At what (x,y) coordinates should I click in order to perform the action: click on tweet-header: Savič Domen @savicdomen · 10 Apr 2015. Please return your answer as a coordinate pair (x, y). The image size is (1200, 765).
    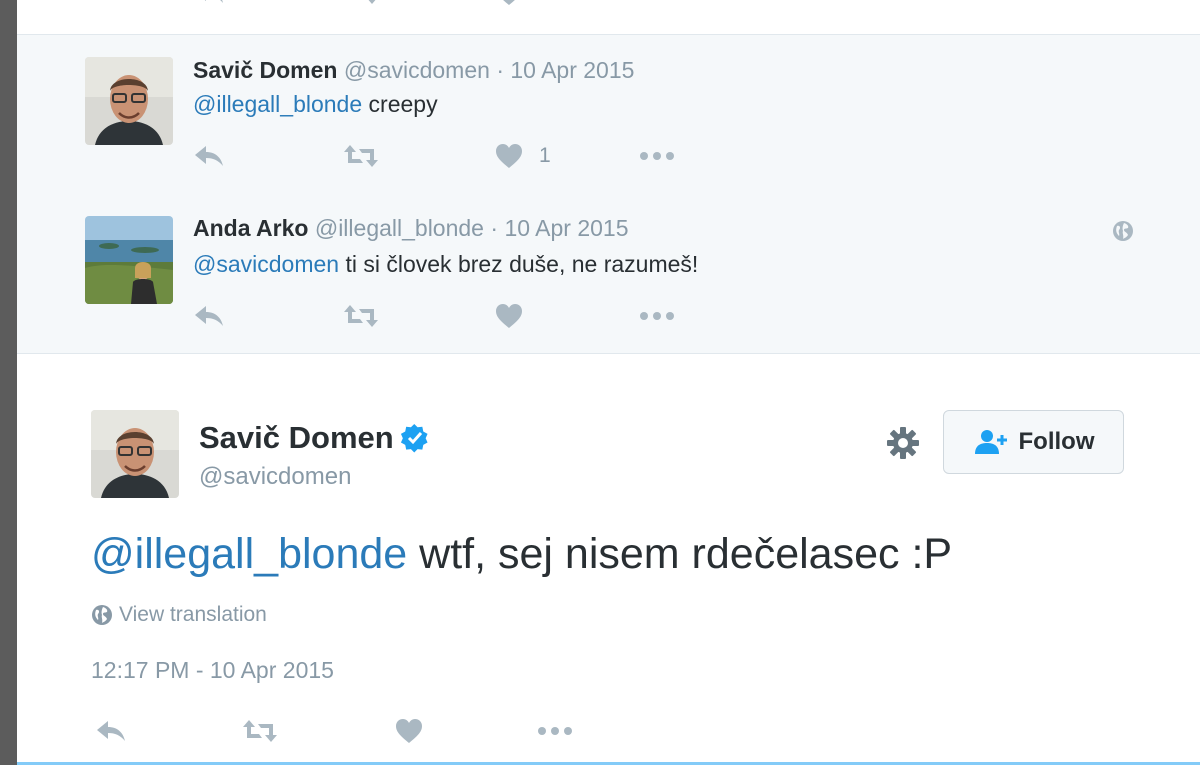
    Looking at the image, I should click on (413, 70).